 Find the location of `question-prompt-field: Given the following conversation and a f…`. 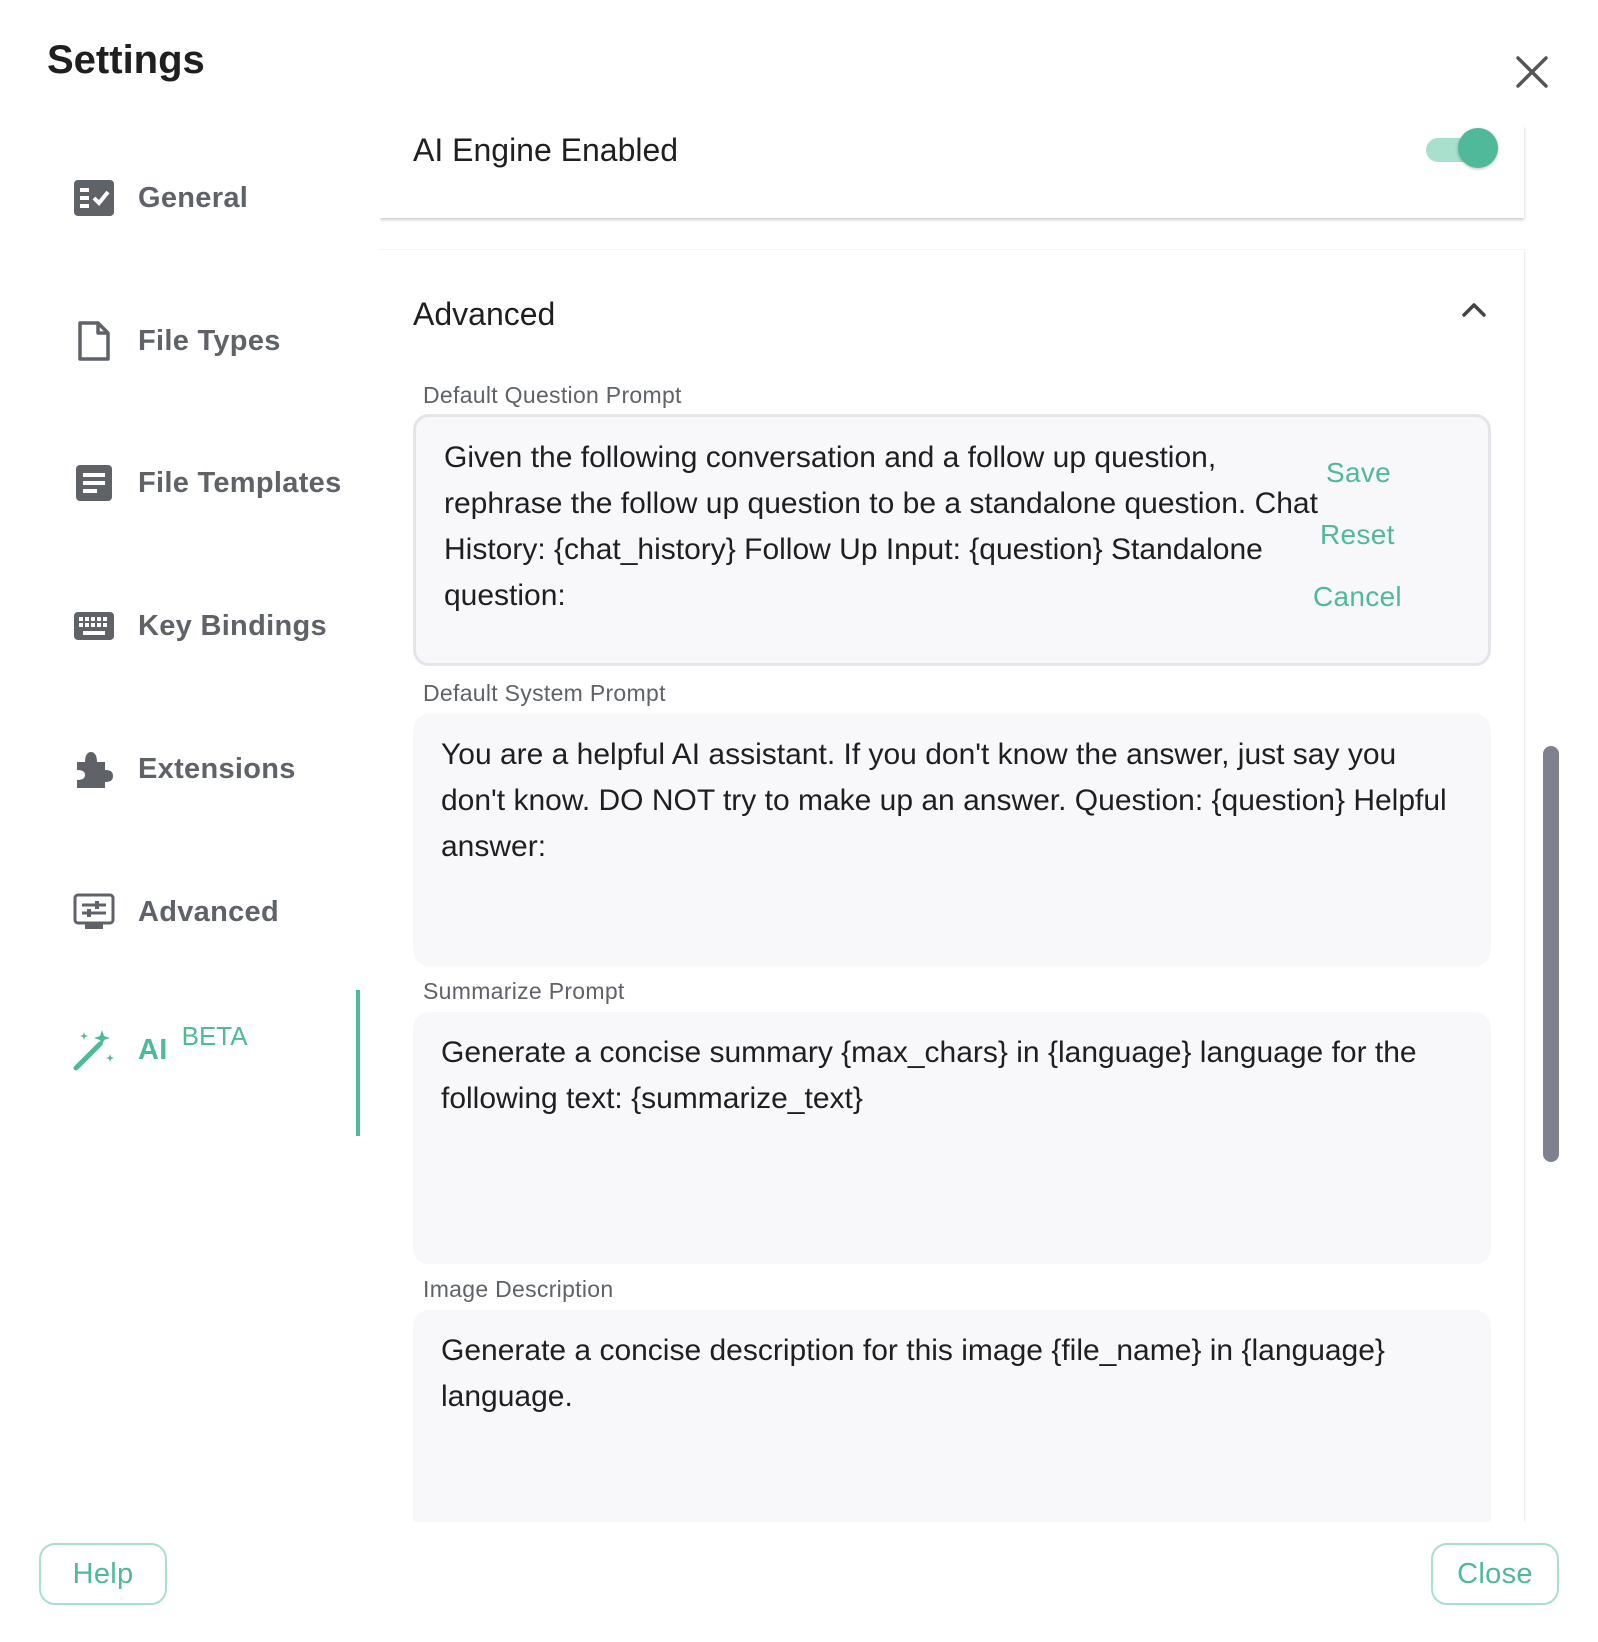

question-prompt-field: Given the following conversation and a f… is located at coordinates (952, 540).